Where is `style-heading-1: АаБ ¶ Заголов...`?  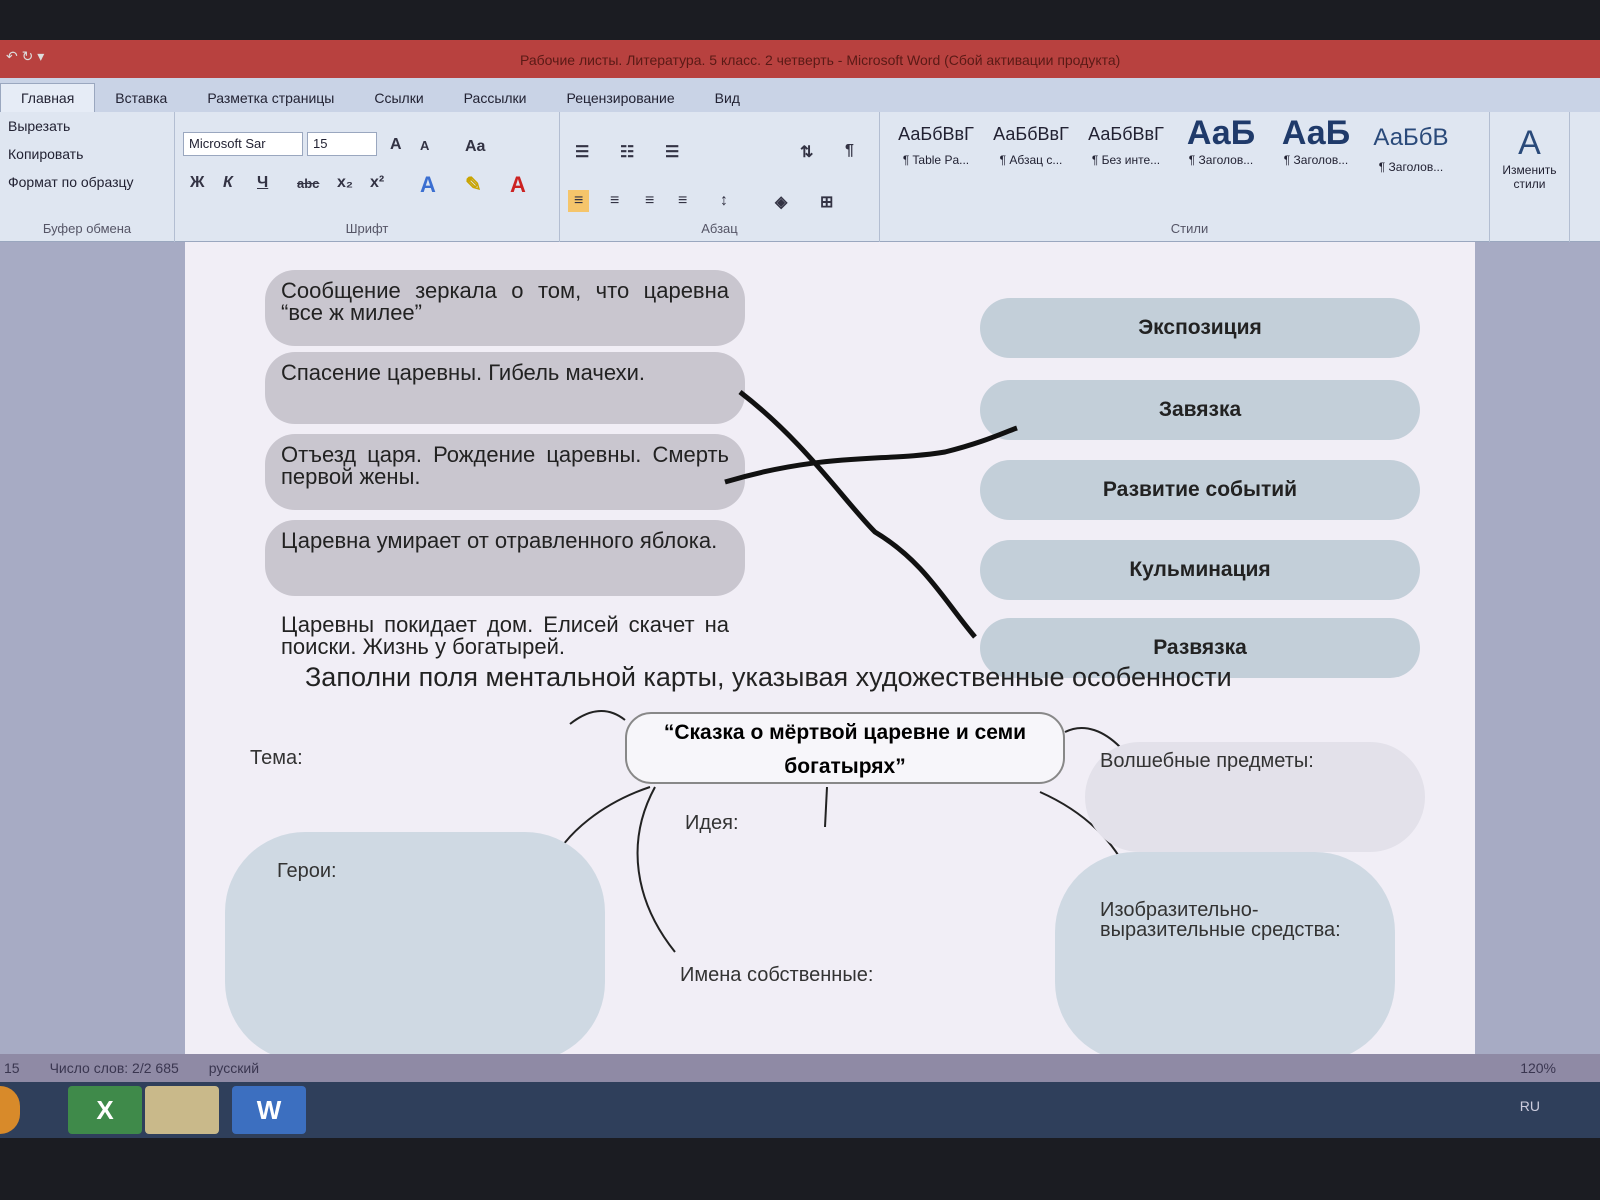 style-heading-1: АаБ ¶ Заголов... is located at coordinates (1221, 140).